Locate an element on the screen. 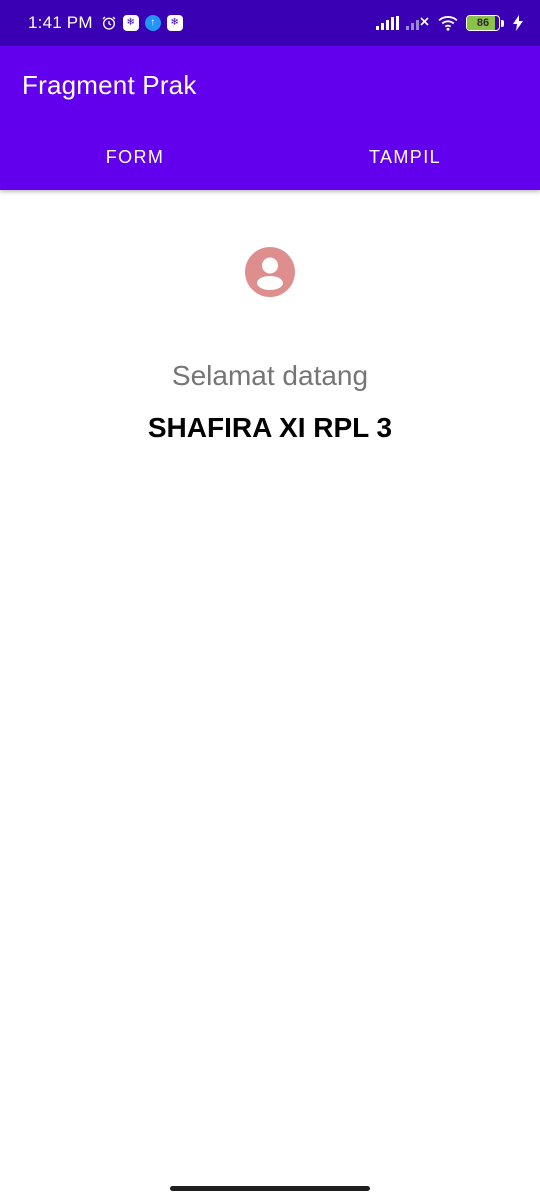  welcome-text: Selamat datang is located at coordinates (270, 375).